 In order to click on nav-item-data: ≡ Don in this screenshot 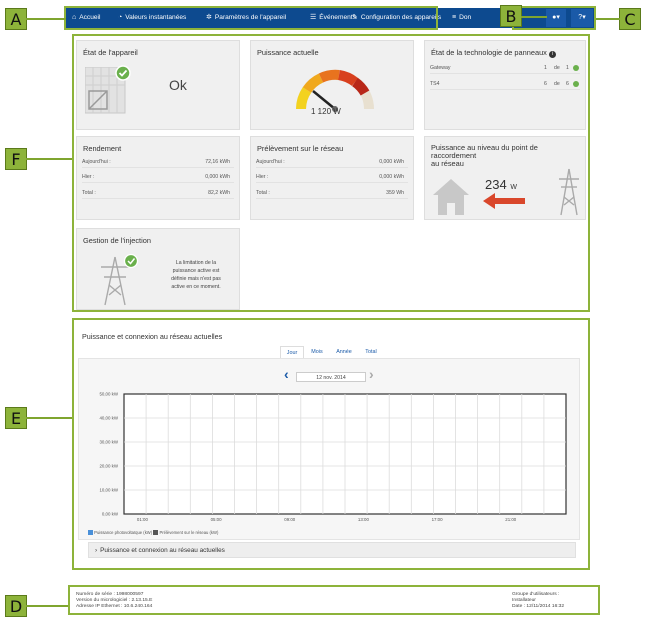, I will do `click(461, 18)`.